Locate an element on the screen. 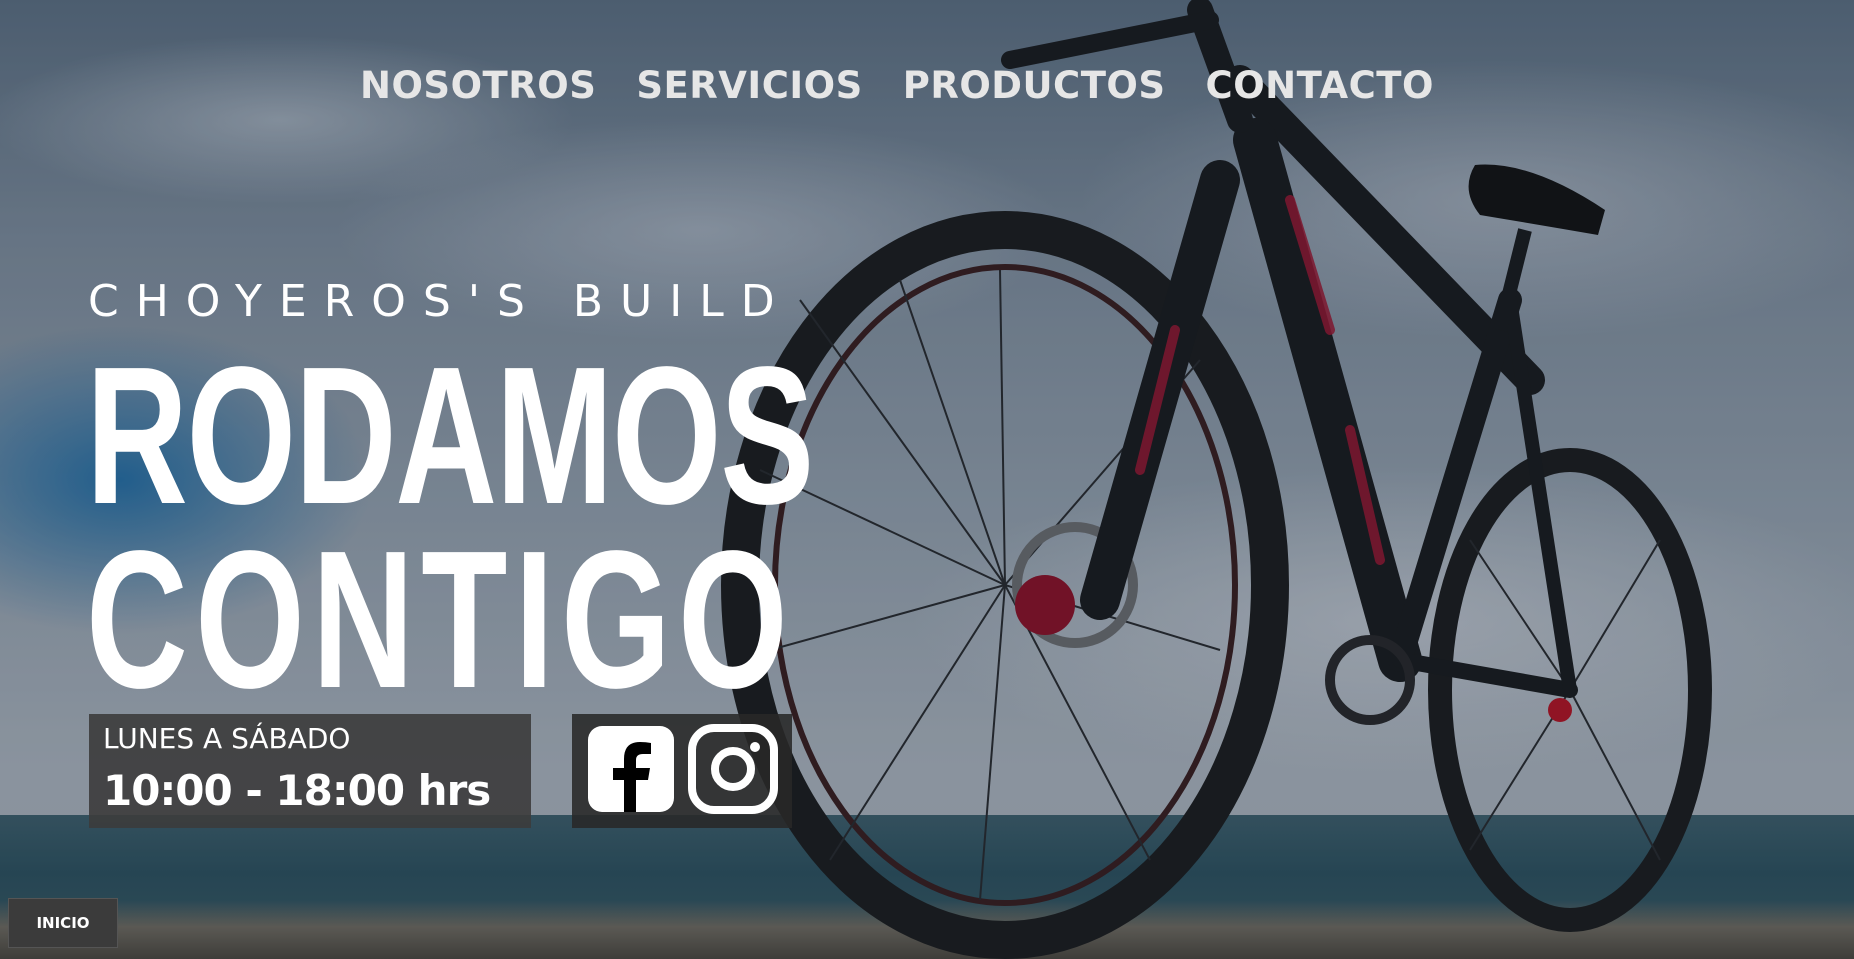 The image size is (1854, 959). opening-time: 10:00 - 18:00 hrs is located at coordinates (297, 790).